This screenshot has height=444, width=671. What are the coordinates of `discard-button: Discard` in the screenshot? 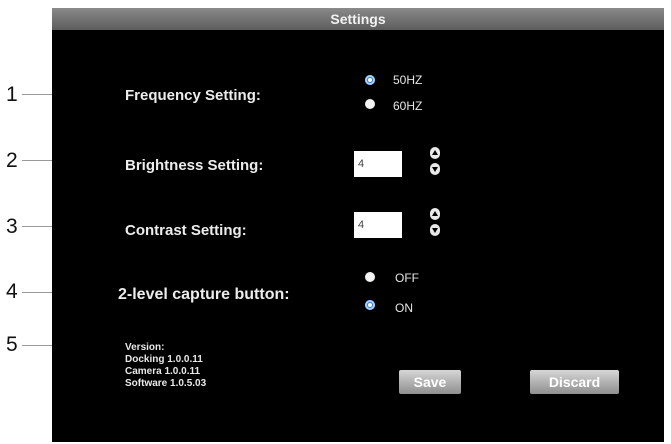 It's located at (574, 382).